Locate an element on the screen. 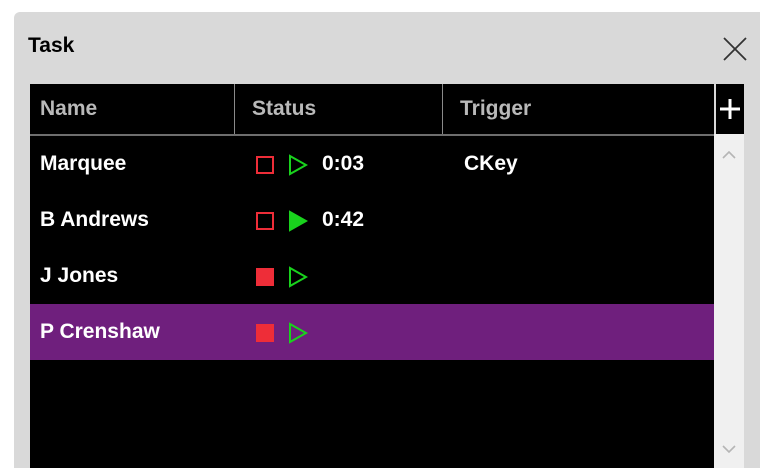 The image size is (760, 468). table-row: J Jones is located at coordinates (372, 276).